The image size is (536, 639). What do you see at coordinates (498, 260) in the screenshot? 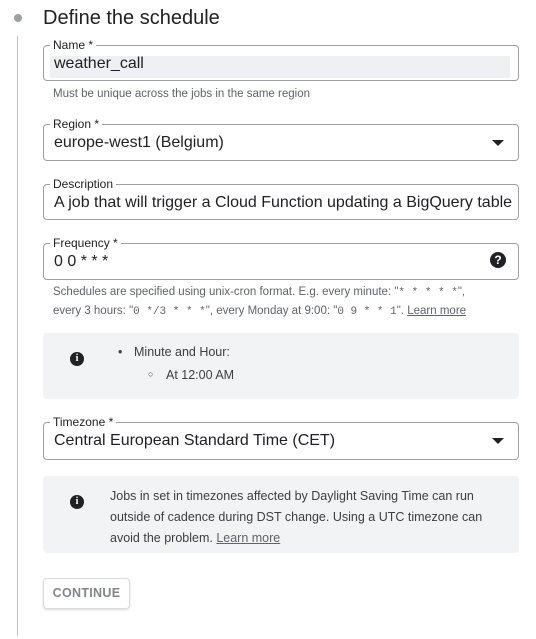
I see `help-icon: ?` at bounding box center [498, 260].